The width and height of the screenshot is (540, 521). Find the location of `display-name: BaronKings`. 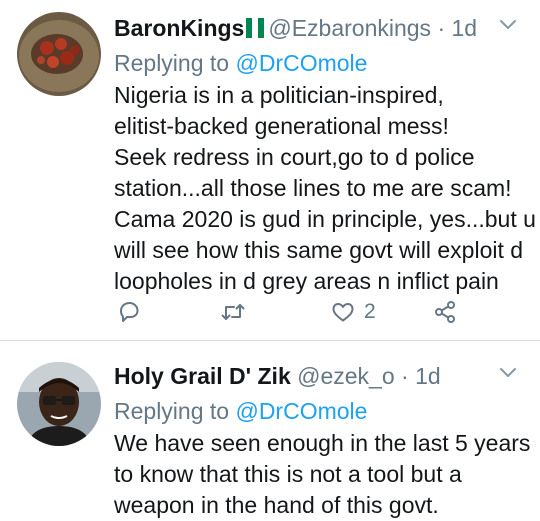

display-name: BaronKings is located at coordinates (179, 28).